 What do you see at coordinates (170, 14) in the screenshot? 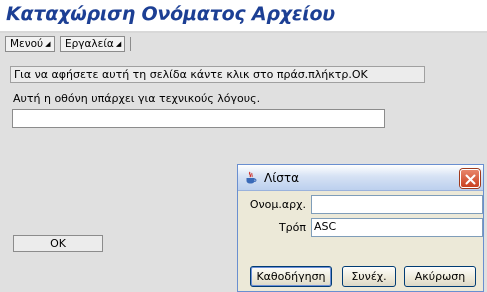
I see `page-title: Καταχώριση Ονόματος Αρχείου` at bounding box center [170, 14].